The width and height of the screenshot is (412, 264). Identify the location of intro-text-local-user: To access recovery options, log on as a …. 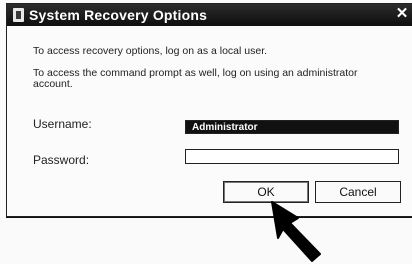
(150, 51).